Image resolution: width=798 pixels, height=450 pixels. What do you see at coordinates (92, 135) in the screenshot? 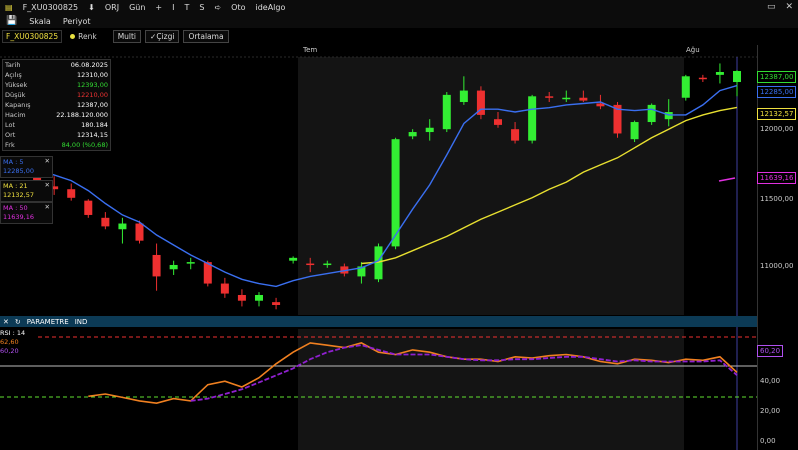
I see `info-value: 12314,15` at bounding box center [92, 135].